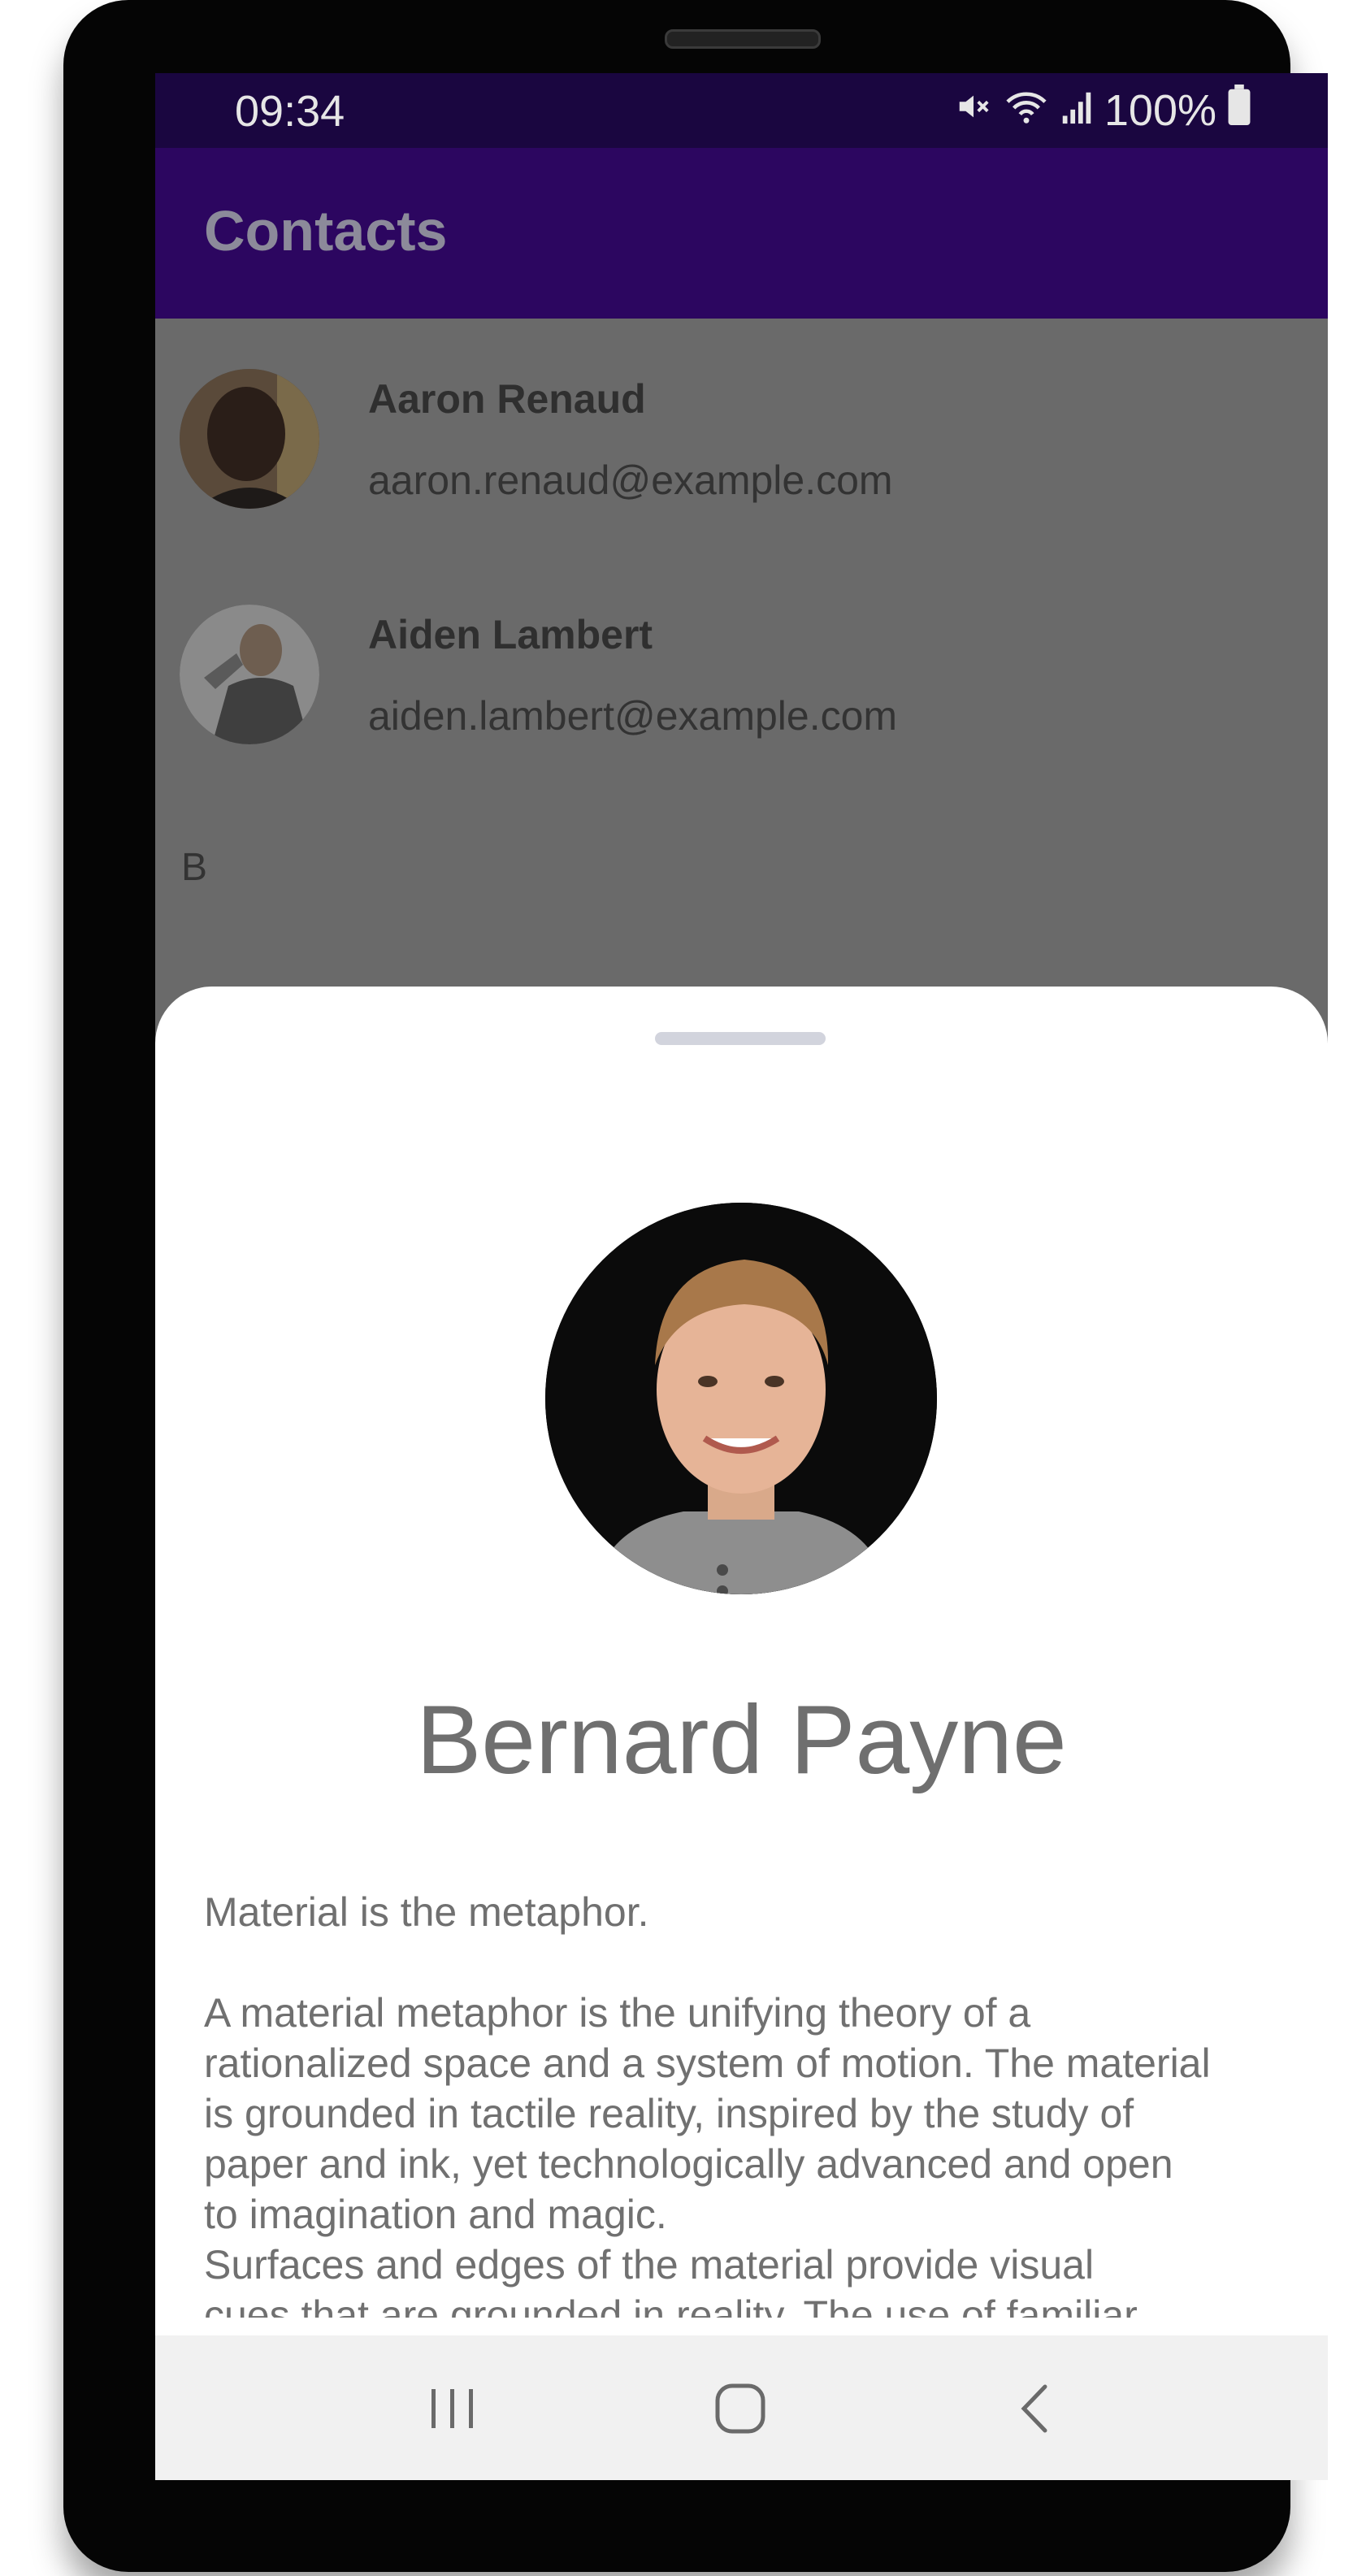 The image size is (1353, 2576). I want to click on contact-email: aiden.lambert@example.com, so click(633, 716).